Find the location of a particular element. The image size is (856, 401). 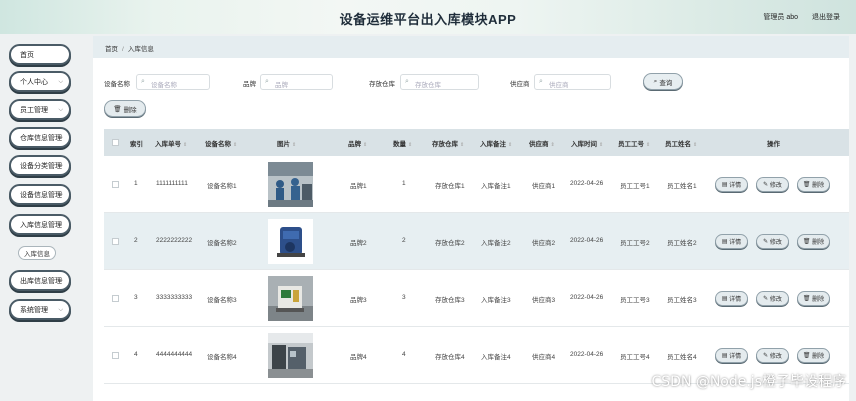

cell-emp-name: 员工姓名4 is located at coordinates (682, 357).